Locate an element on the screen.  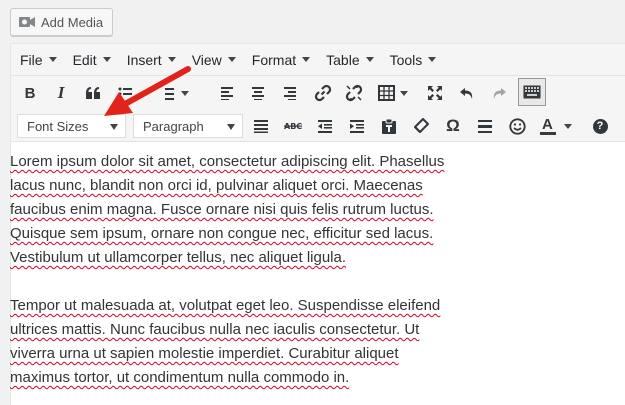
horizontal-line-button is located at coordinates (485, 126).